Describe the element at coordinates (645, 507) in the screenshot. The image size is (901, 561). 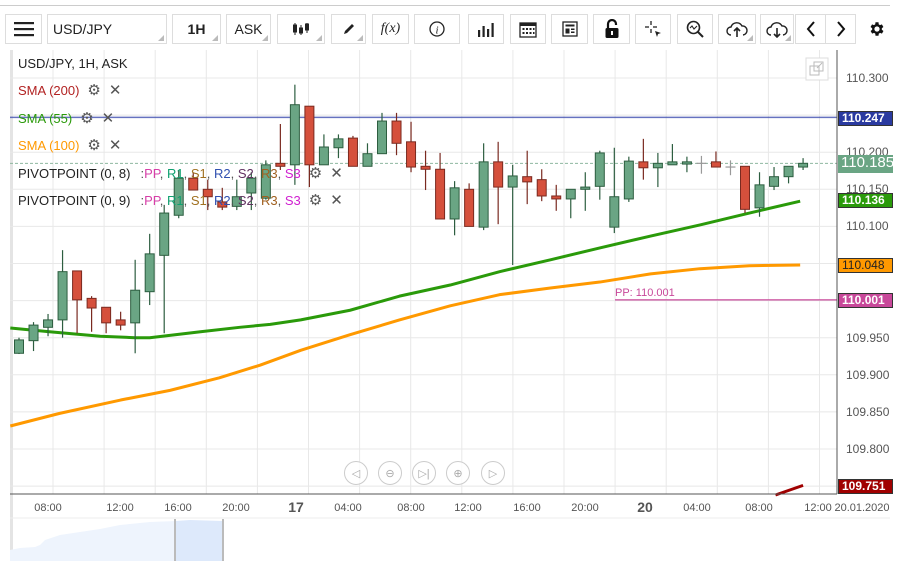
I see `time-tick-label: 20` at that location.